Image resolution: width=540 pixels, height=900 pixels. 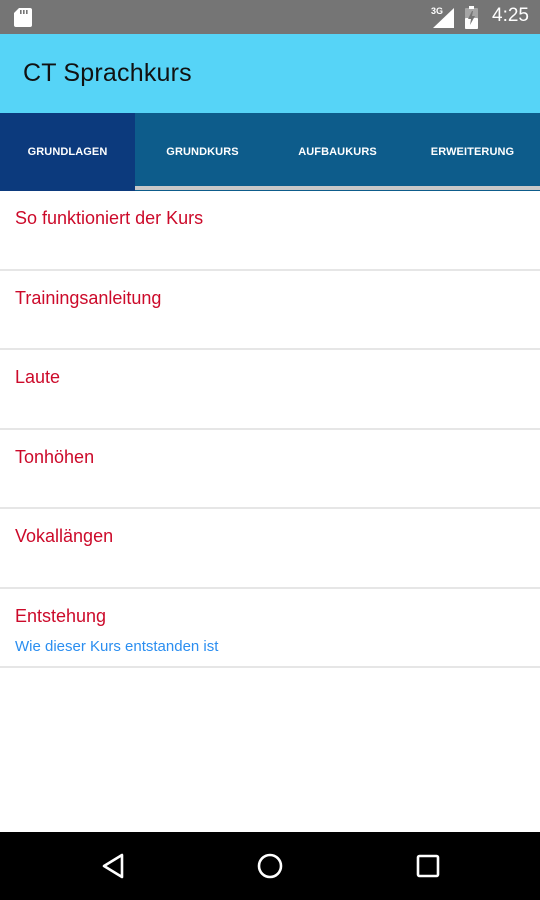 I want to click on list-item-so-funktioniert-der-kurs: So funktioniert der Kurs, so click(x=270, y=231).